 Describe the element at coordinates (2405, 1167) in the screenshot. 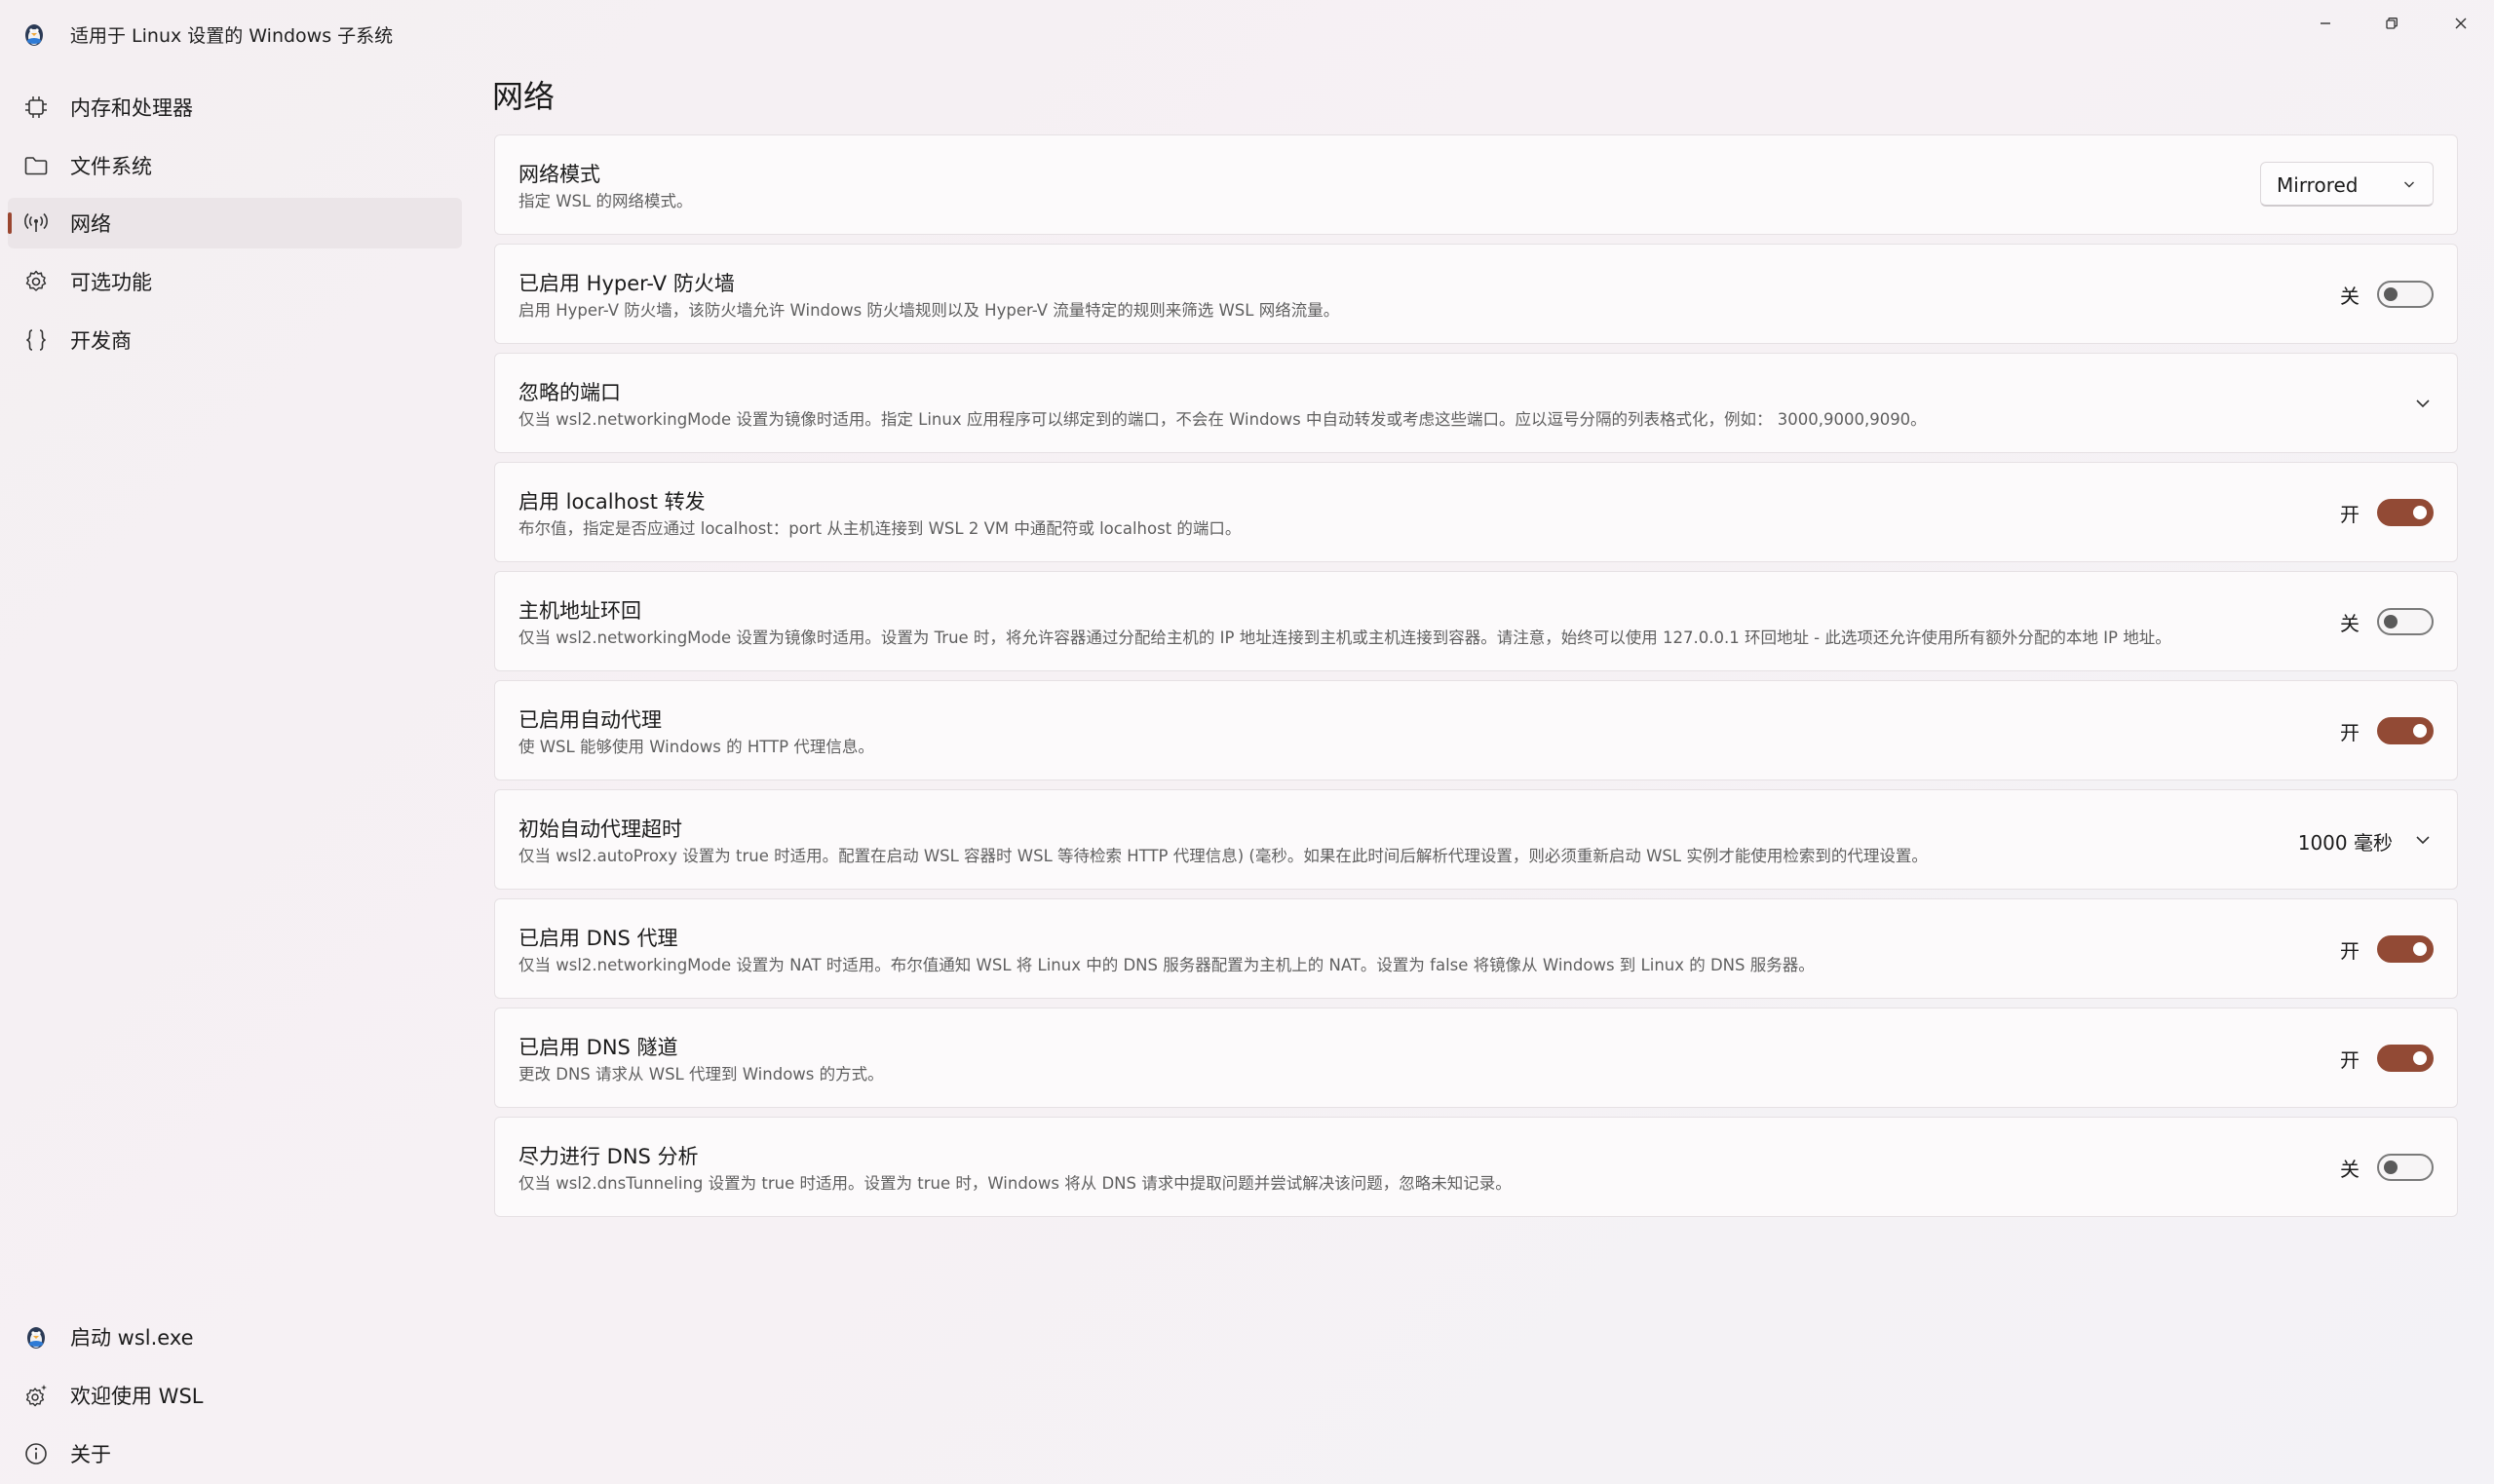

I see `best-effort-dns-toggle` at that location.